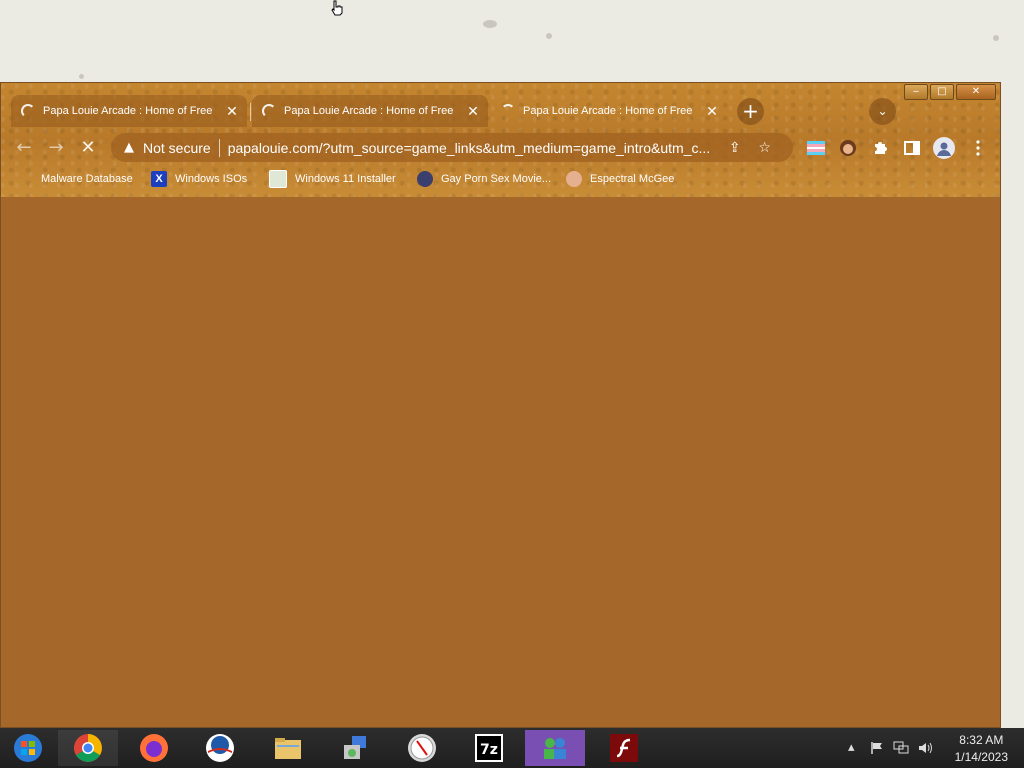 The height and width of the screenshot is (768, 1024). Describe the element at coordinates (425, 179) in the screenshot. I see `bookmark-favicon-icon` at that location.